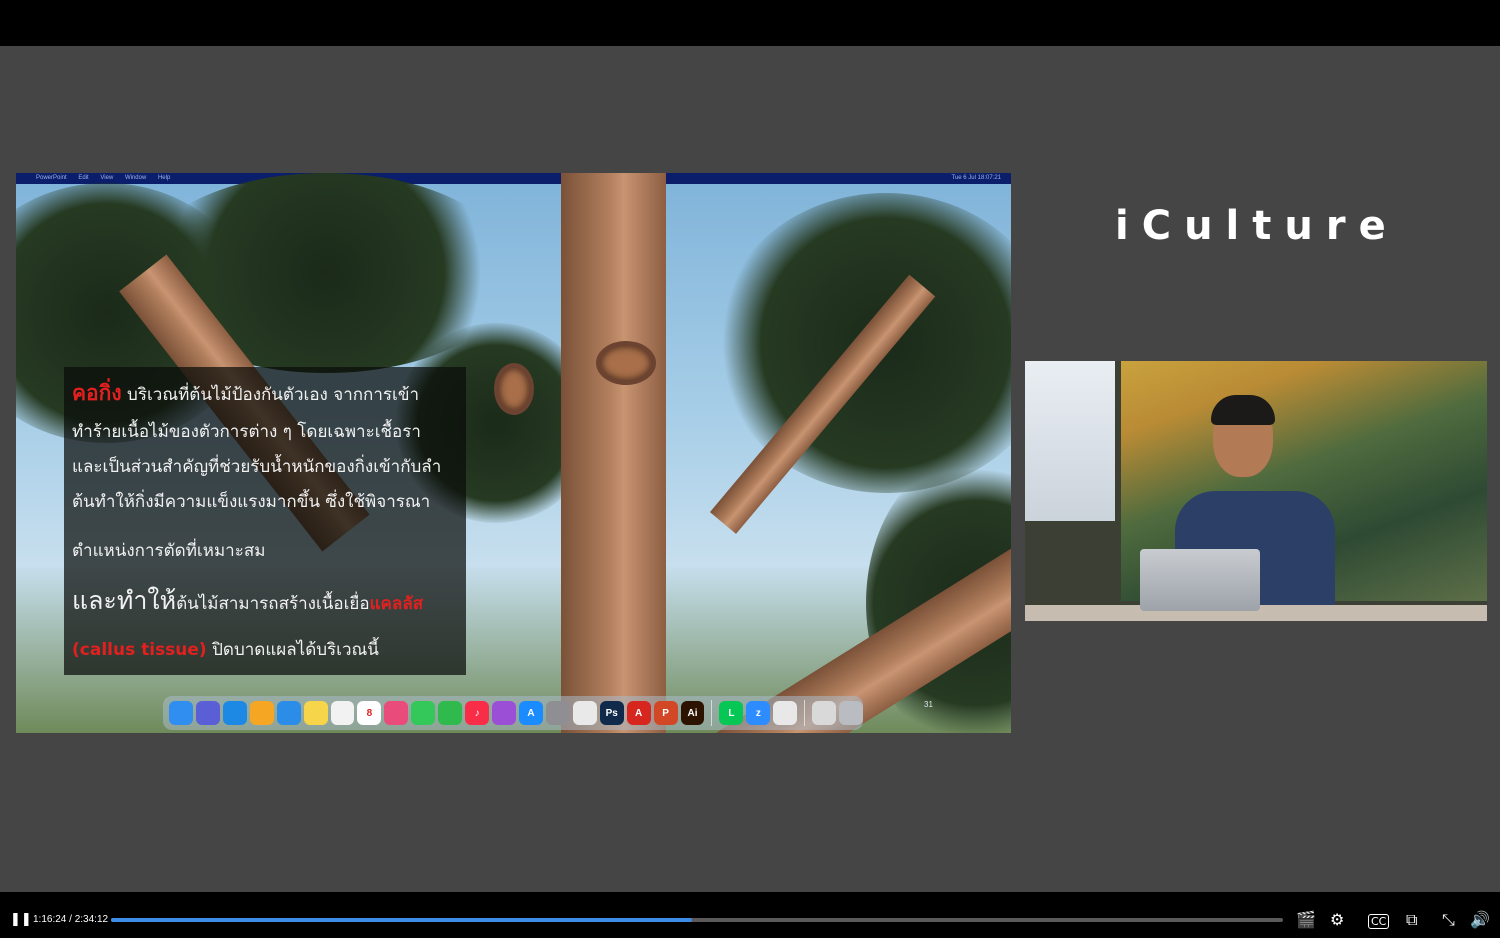  What do you see at coordinates (234, 713) in the screenshot?
I see `safari-icon` at bounding box center [234, 713].